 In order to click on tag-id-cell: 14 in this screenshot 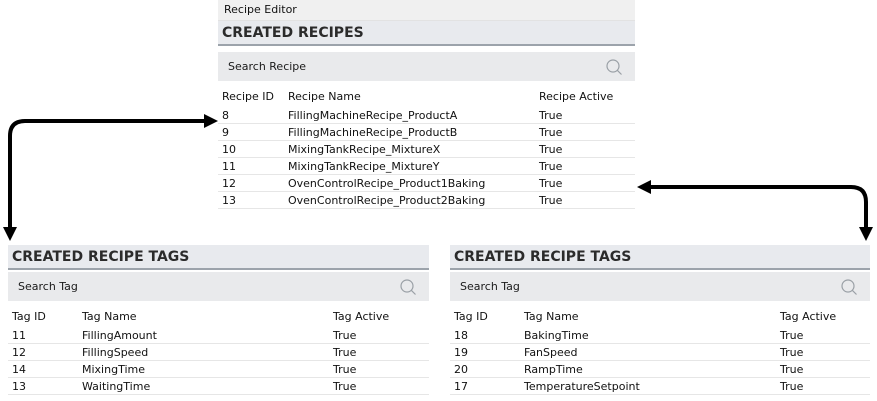, I will do `click(43, 369)`.